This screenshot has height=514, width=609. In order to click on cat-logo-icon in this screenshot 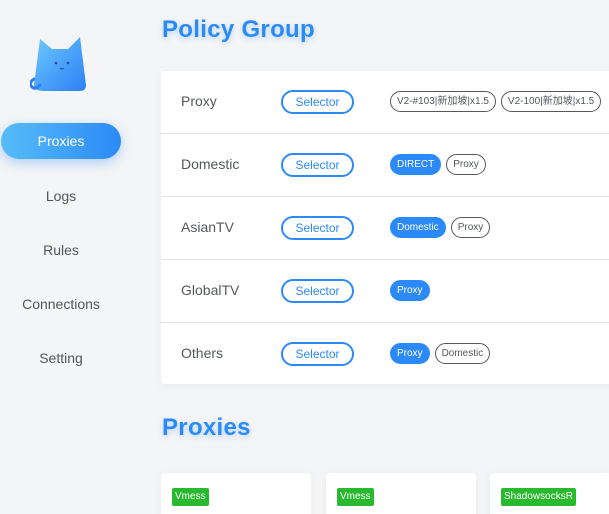, I will do `click(58, 64)`.